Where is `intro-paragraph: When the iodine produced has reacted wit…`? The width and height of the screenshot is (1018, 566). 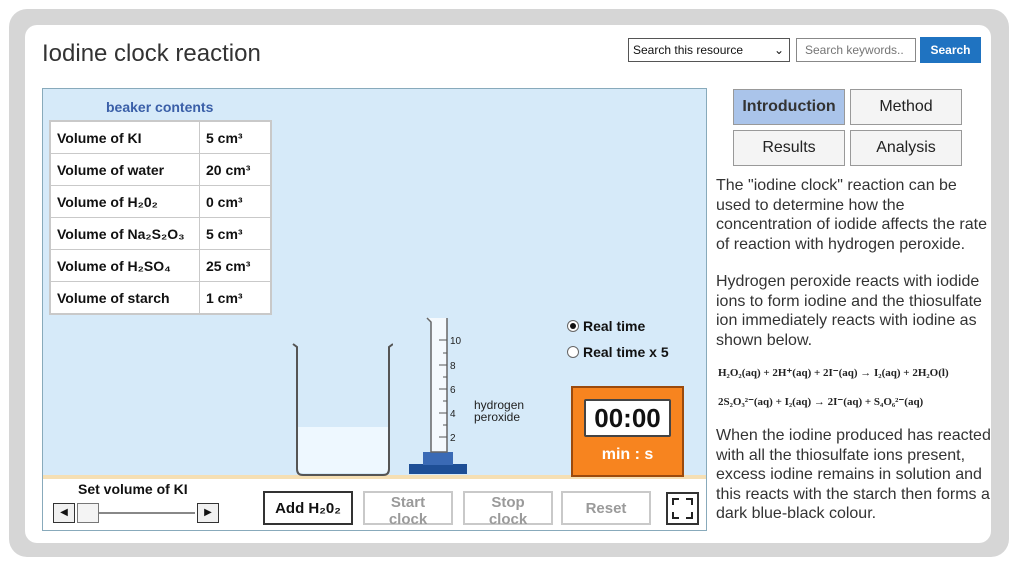 intro-paragraph: When the iodine produced has reacted wit… is located at coordinates (853, 474).